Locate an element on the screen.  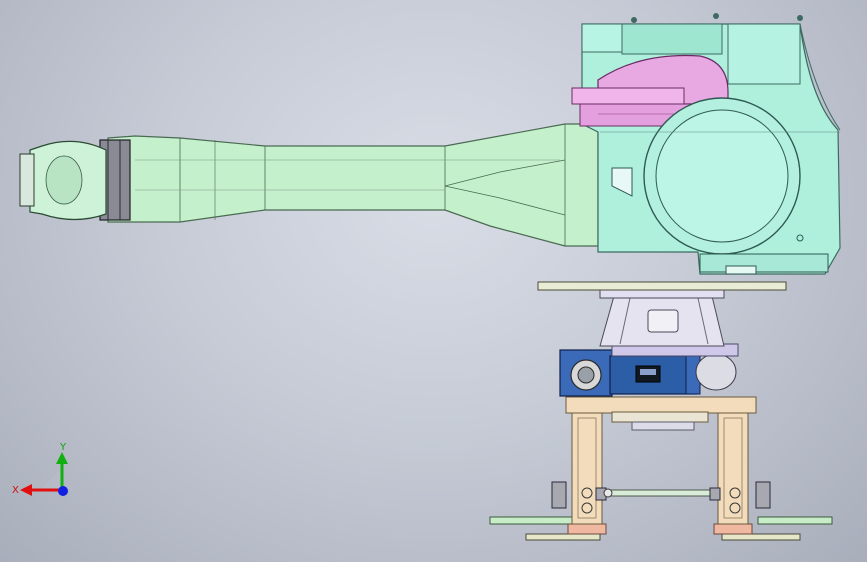
robot-stand is located at coordinates (661, 468).